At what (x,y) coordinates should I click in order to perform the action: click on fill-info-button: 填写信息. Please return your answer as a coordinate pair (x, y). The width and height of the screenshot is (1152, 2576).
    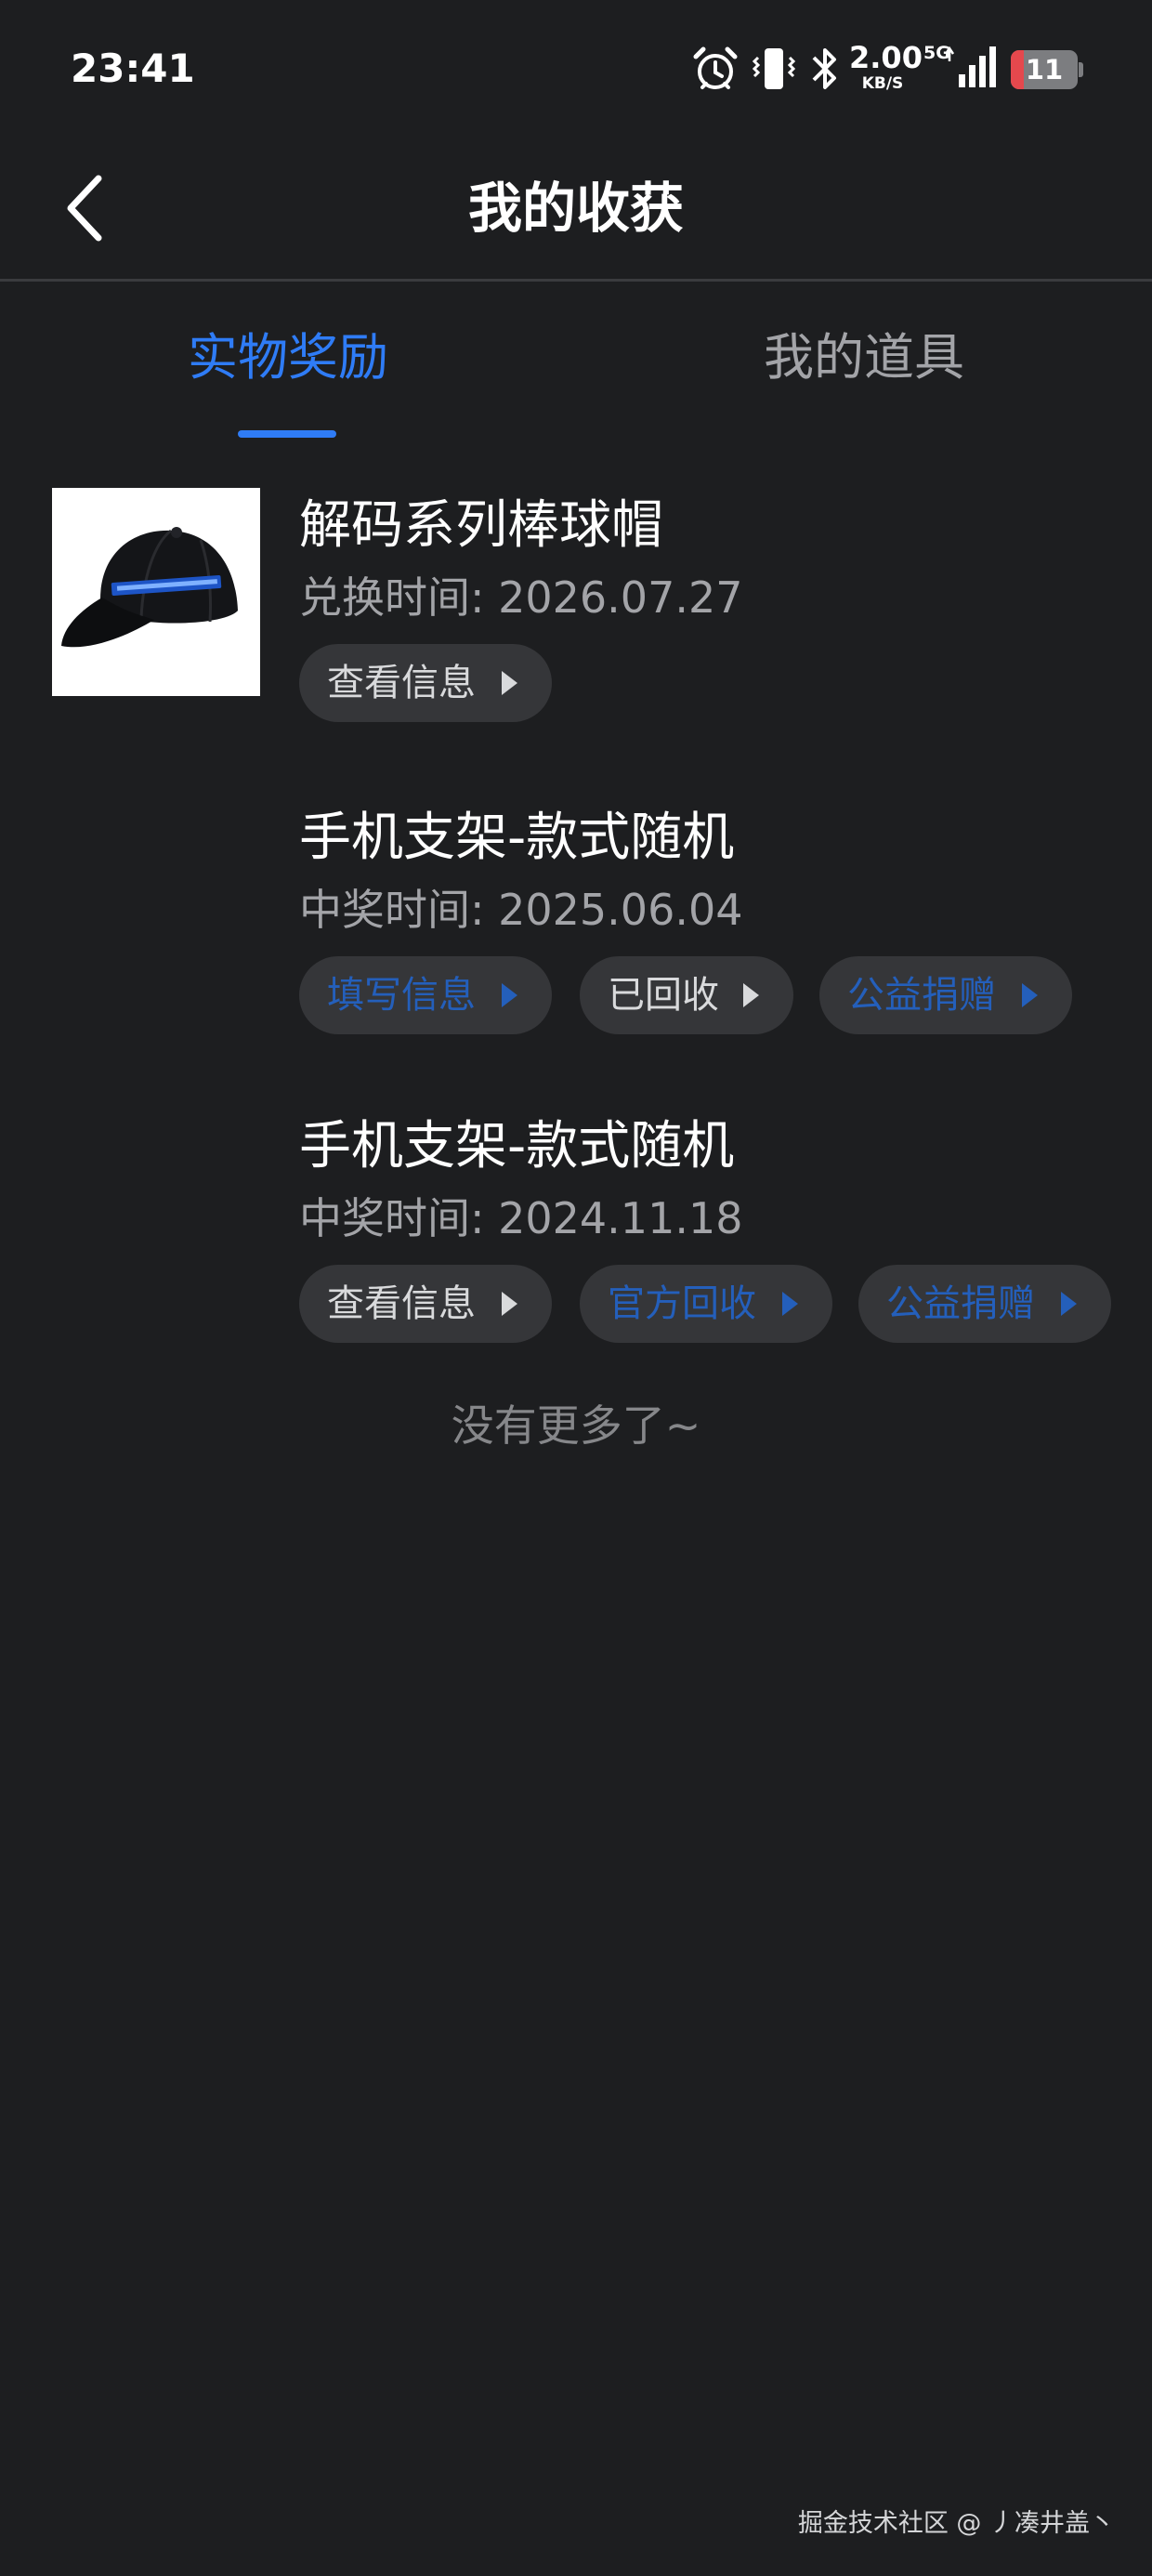
    Looking at the image, I should click on (425, 995).